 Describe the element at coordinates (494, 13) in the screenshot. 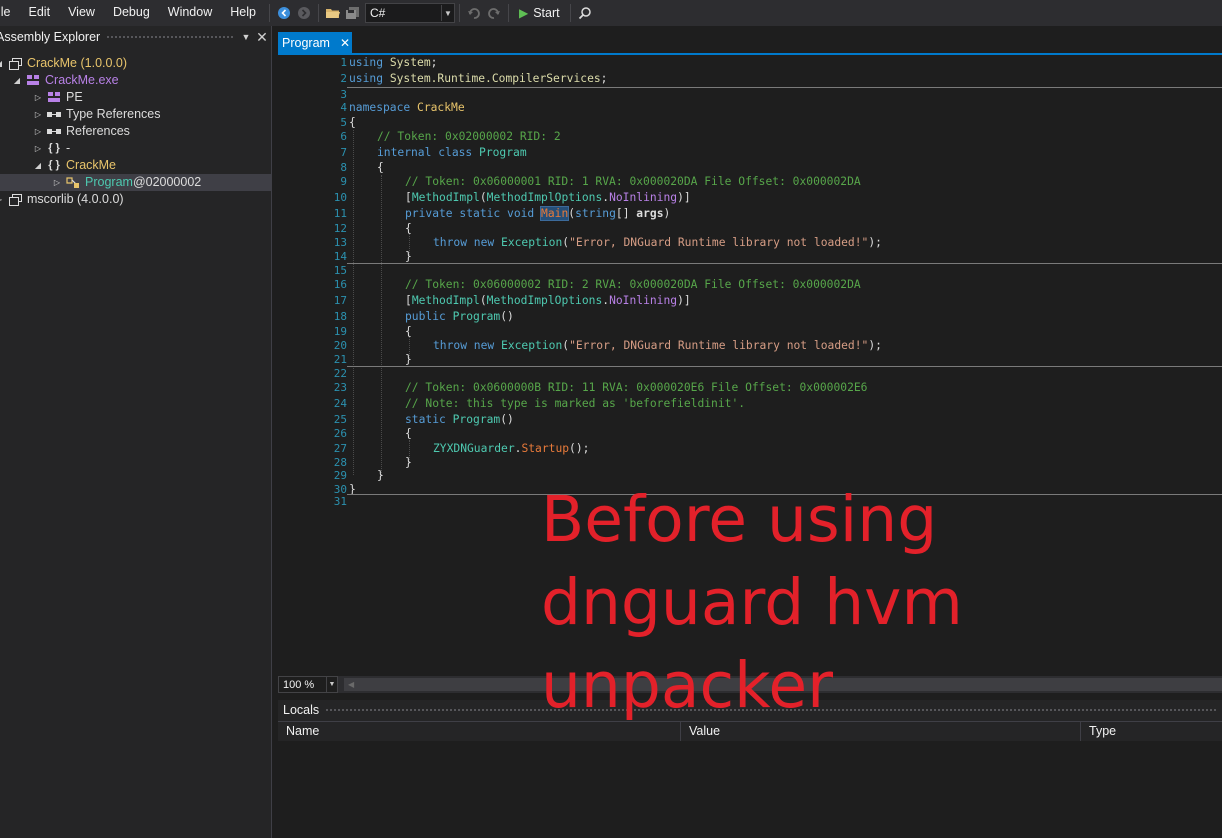

I see `redo-icon` at that location.